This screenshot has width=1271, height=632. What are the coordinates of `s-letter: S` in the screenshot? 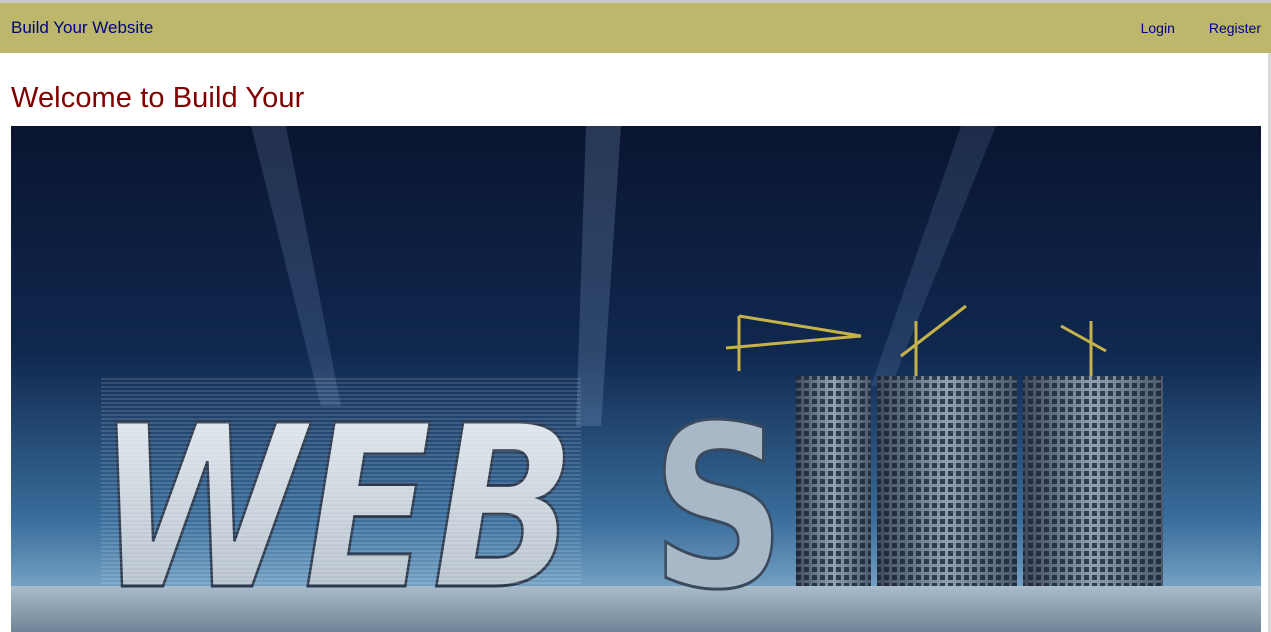 It's located at (719, 504).